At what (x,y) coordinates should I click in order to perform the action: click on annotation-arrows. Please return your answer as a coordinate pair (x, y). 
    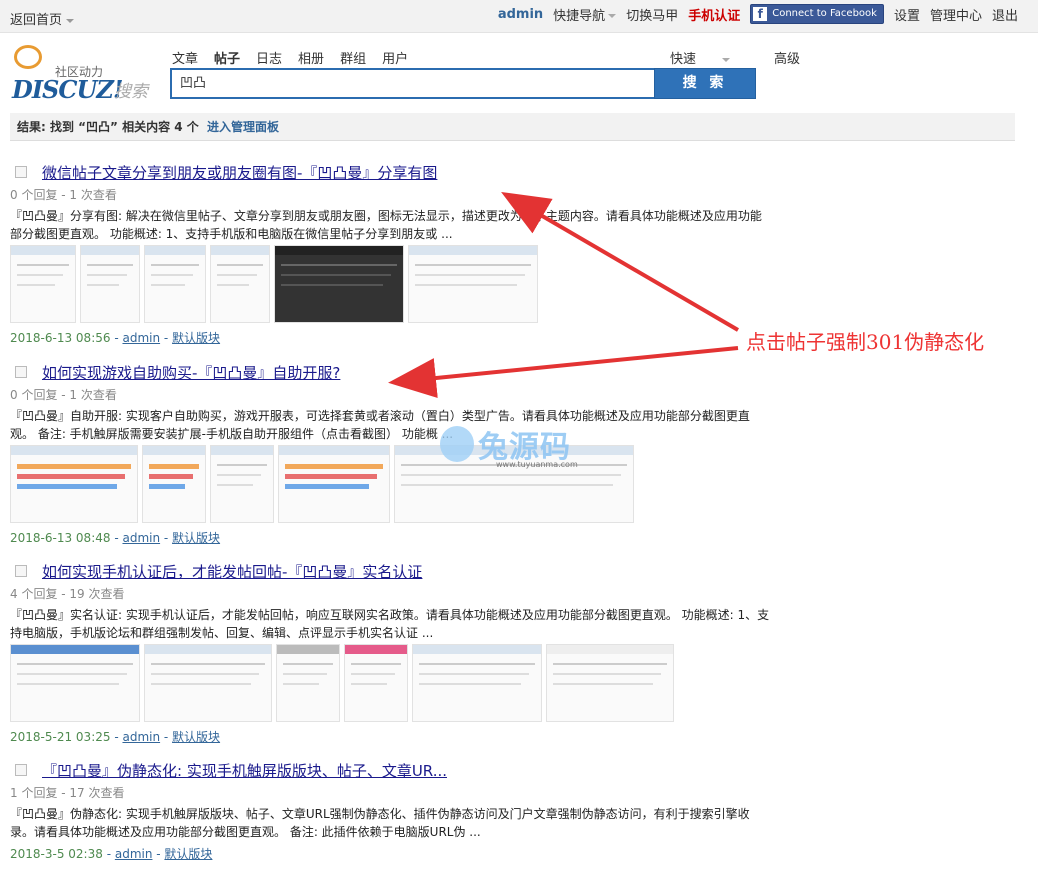
    Looking at the image, I should click on (564, 294).